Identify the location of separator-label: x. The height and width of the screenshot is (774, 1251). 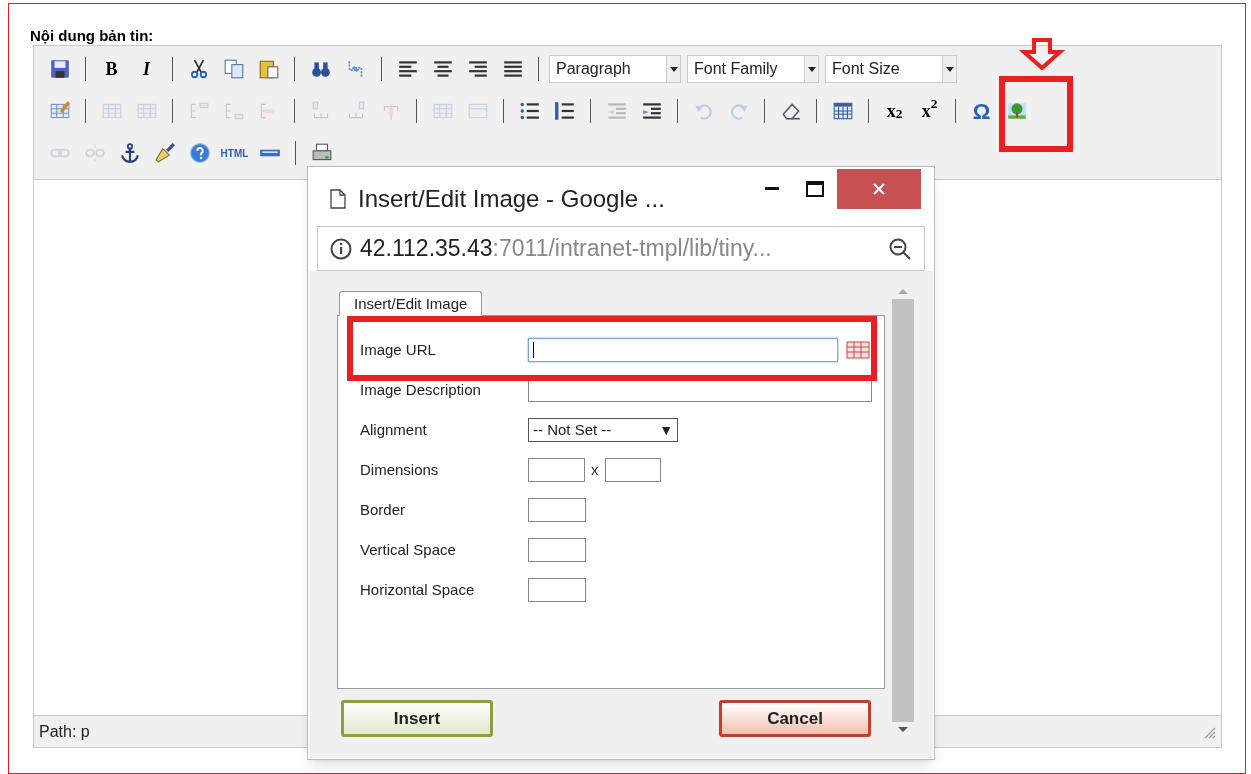
(595, 469).